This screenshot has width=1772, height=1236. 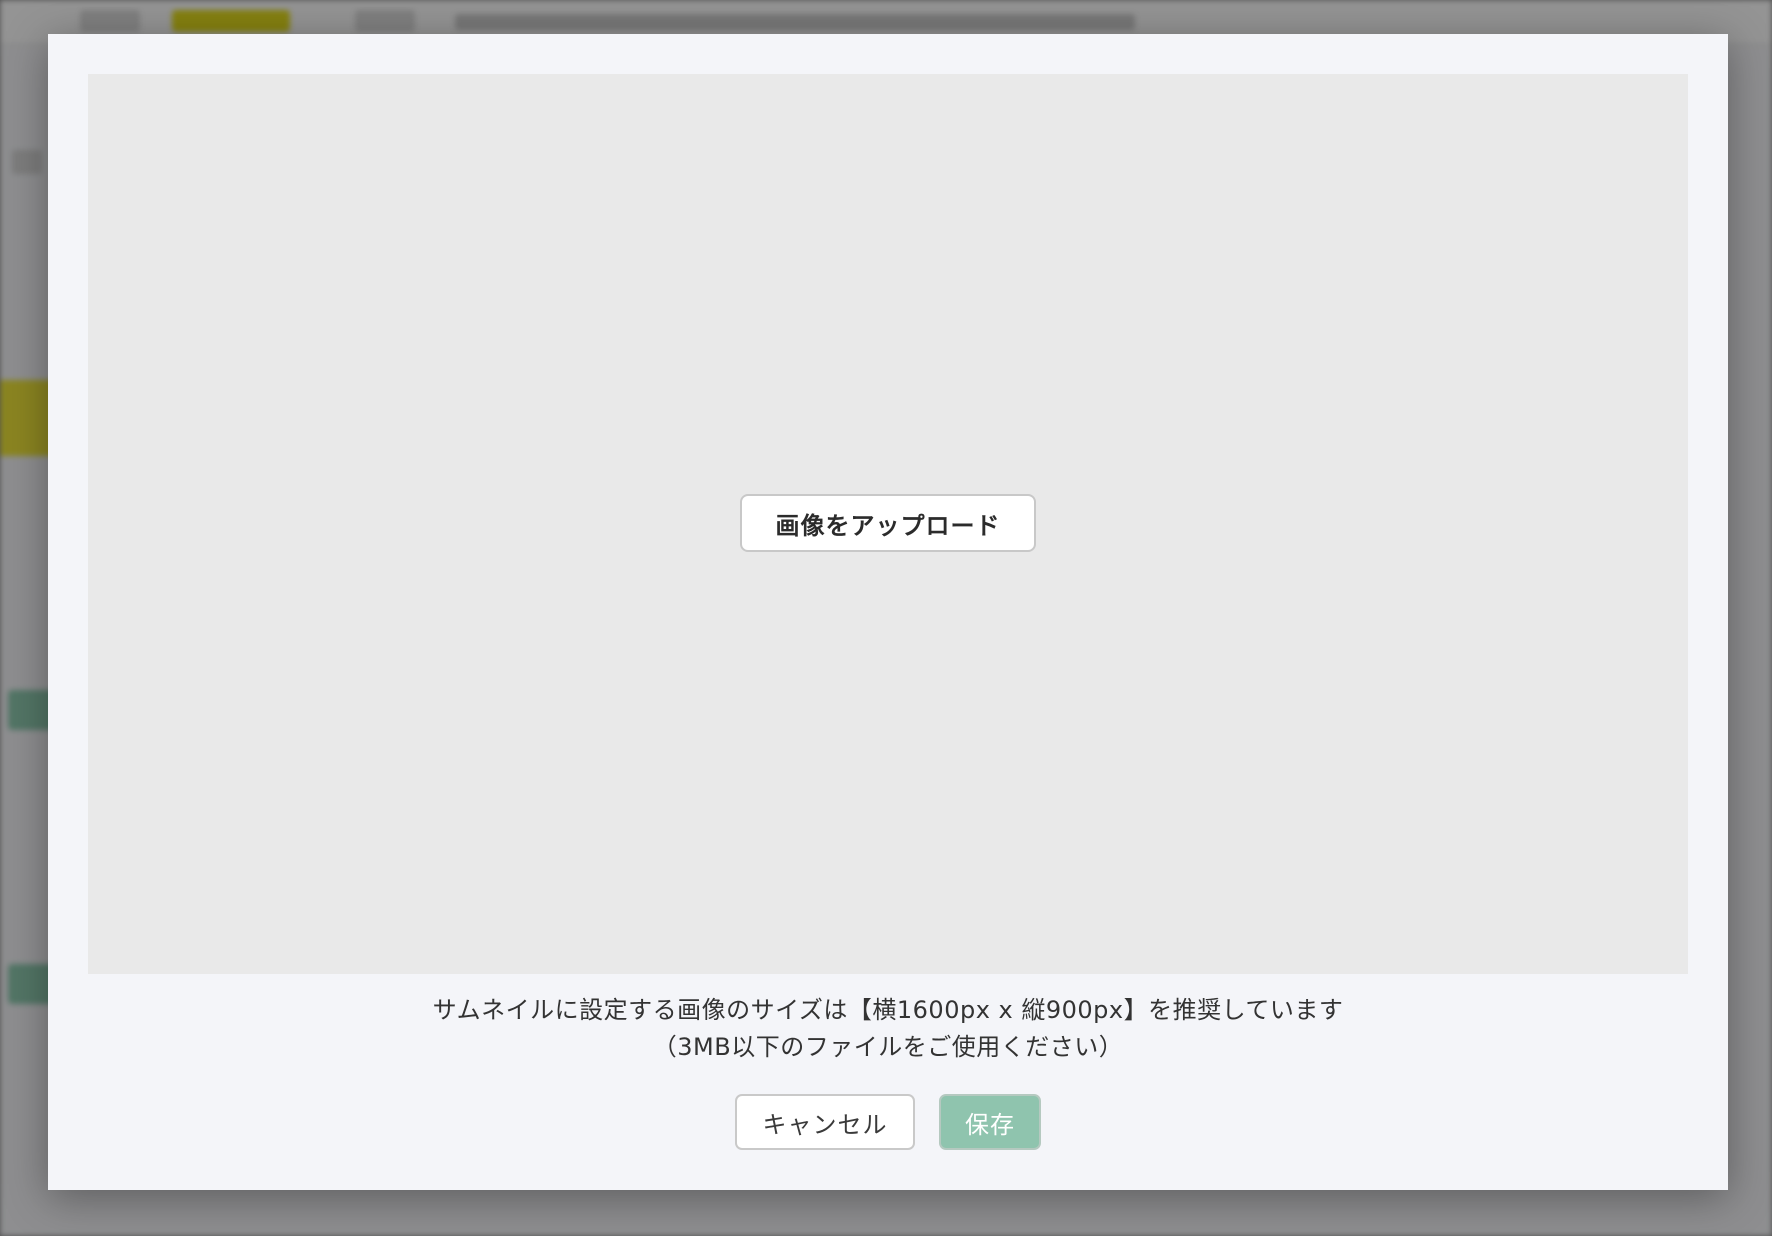 What do you see at coordinates (888, 1047) in the screenshot?
I see `notice-line-file-limit: （3MB以下のファイルをご使用ください）` at bounding box center [888, 1047].